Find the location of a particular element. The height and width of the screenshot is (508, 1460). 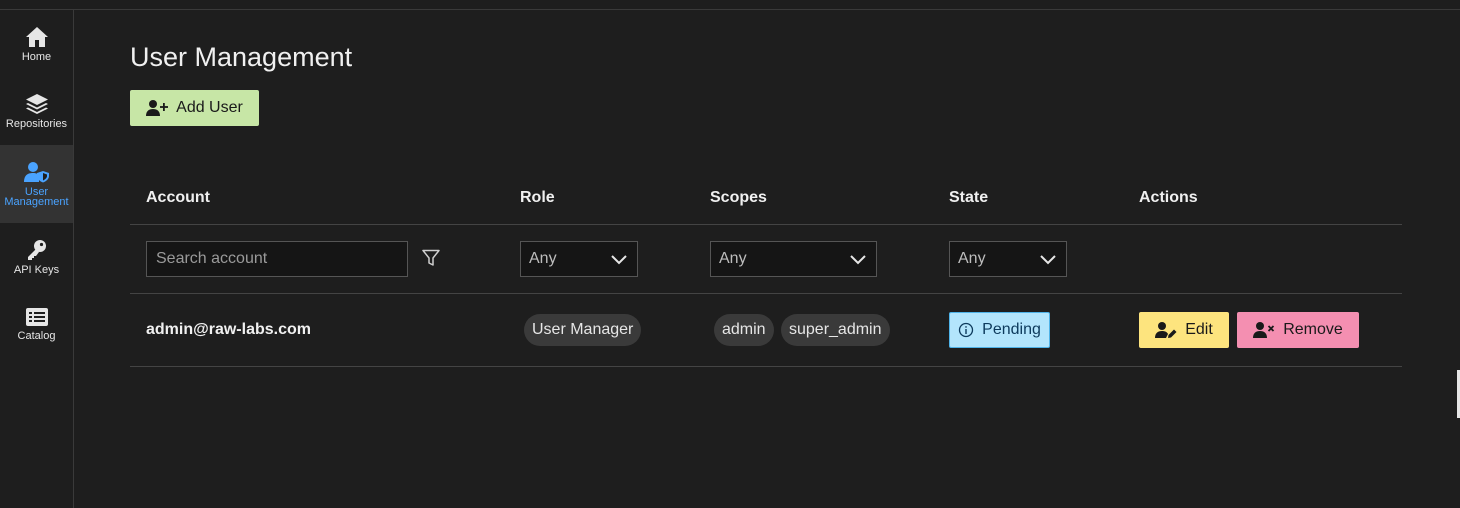

edit-label: Edit is located at coordinates (1199, 329).